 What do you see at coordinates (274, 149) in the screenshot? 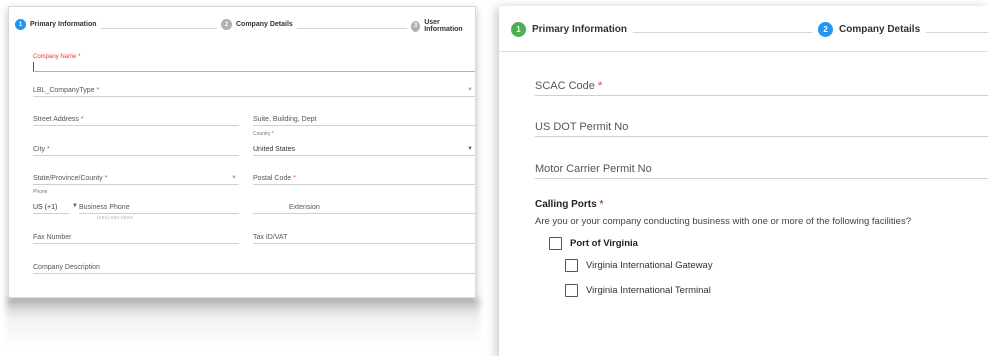
I see `country-value: United States` at bounding box center [274, 149].